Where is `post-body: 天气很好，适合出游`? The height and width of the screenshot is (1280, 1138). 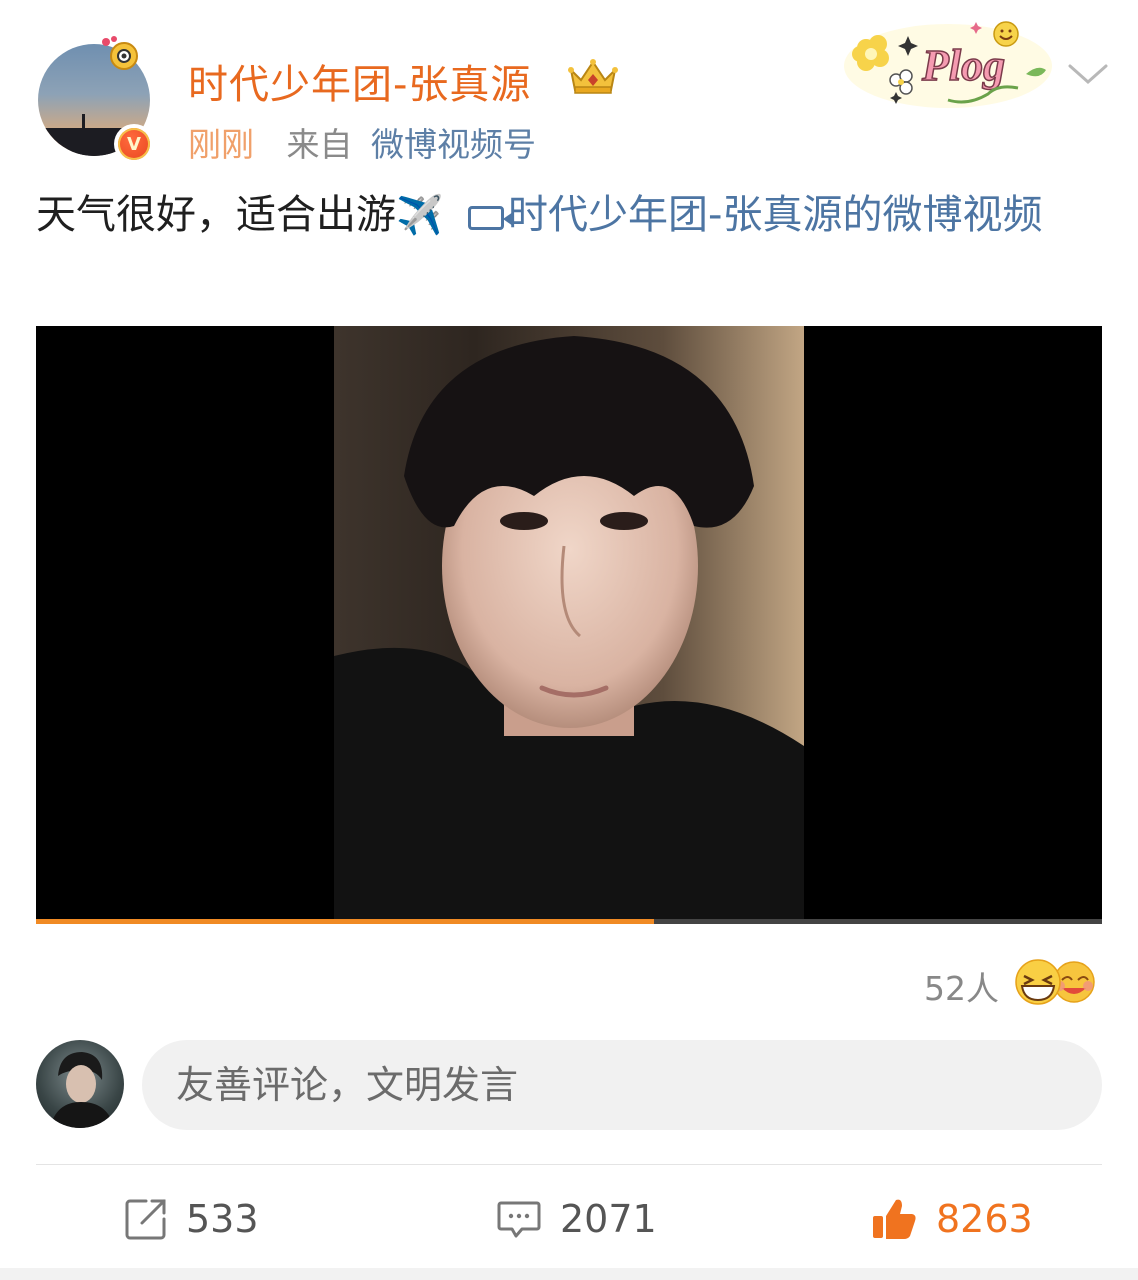
post-body: 天气很好，适合出游 is located at coordinates (216, 215).